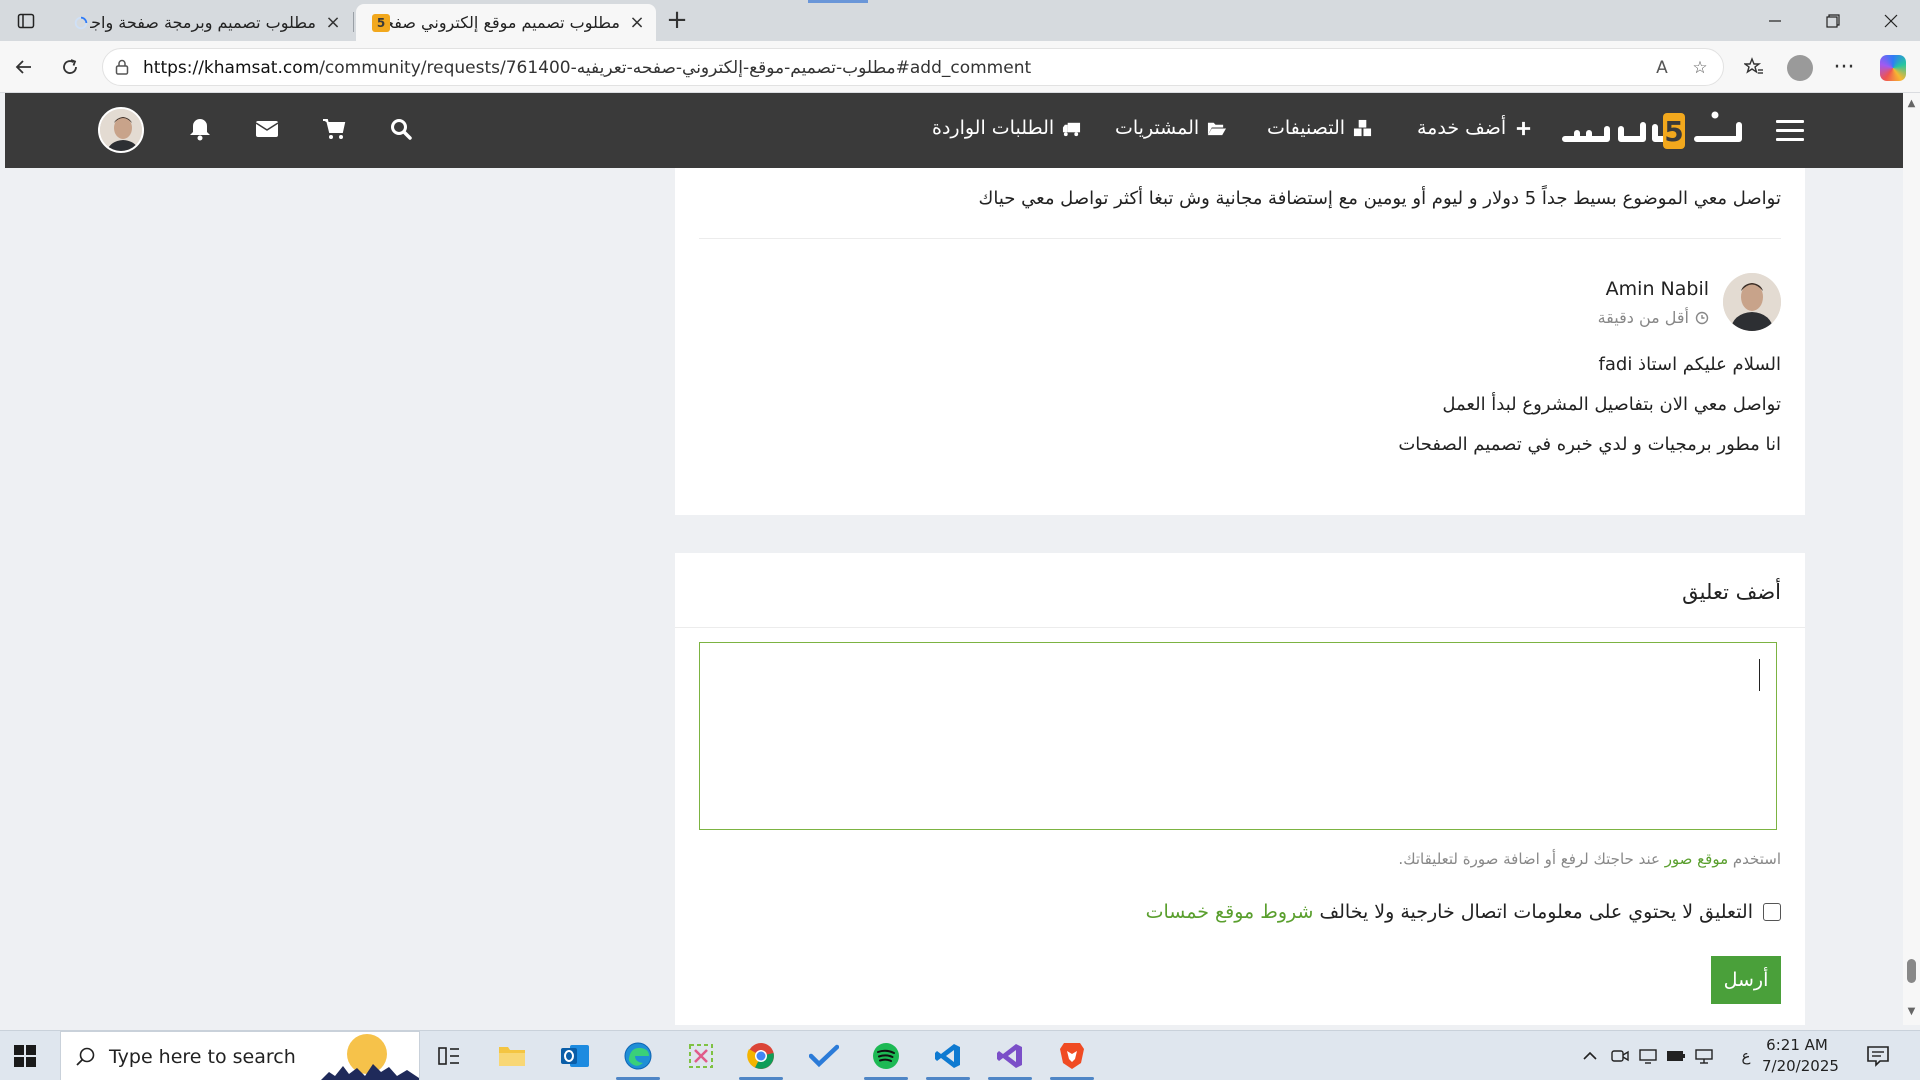 The width and height of the screenshot is (1920, 1080). I want to click on new-tab-button: +, so click(677, 21).